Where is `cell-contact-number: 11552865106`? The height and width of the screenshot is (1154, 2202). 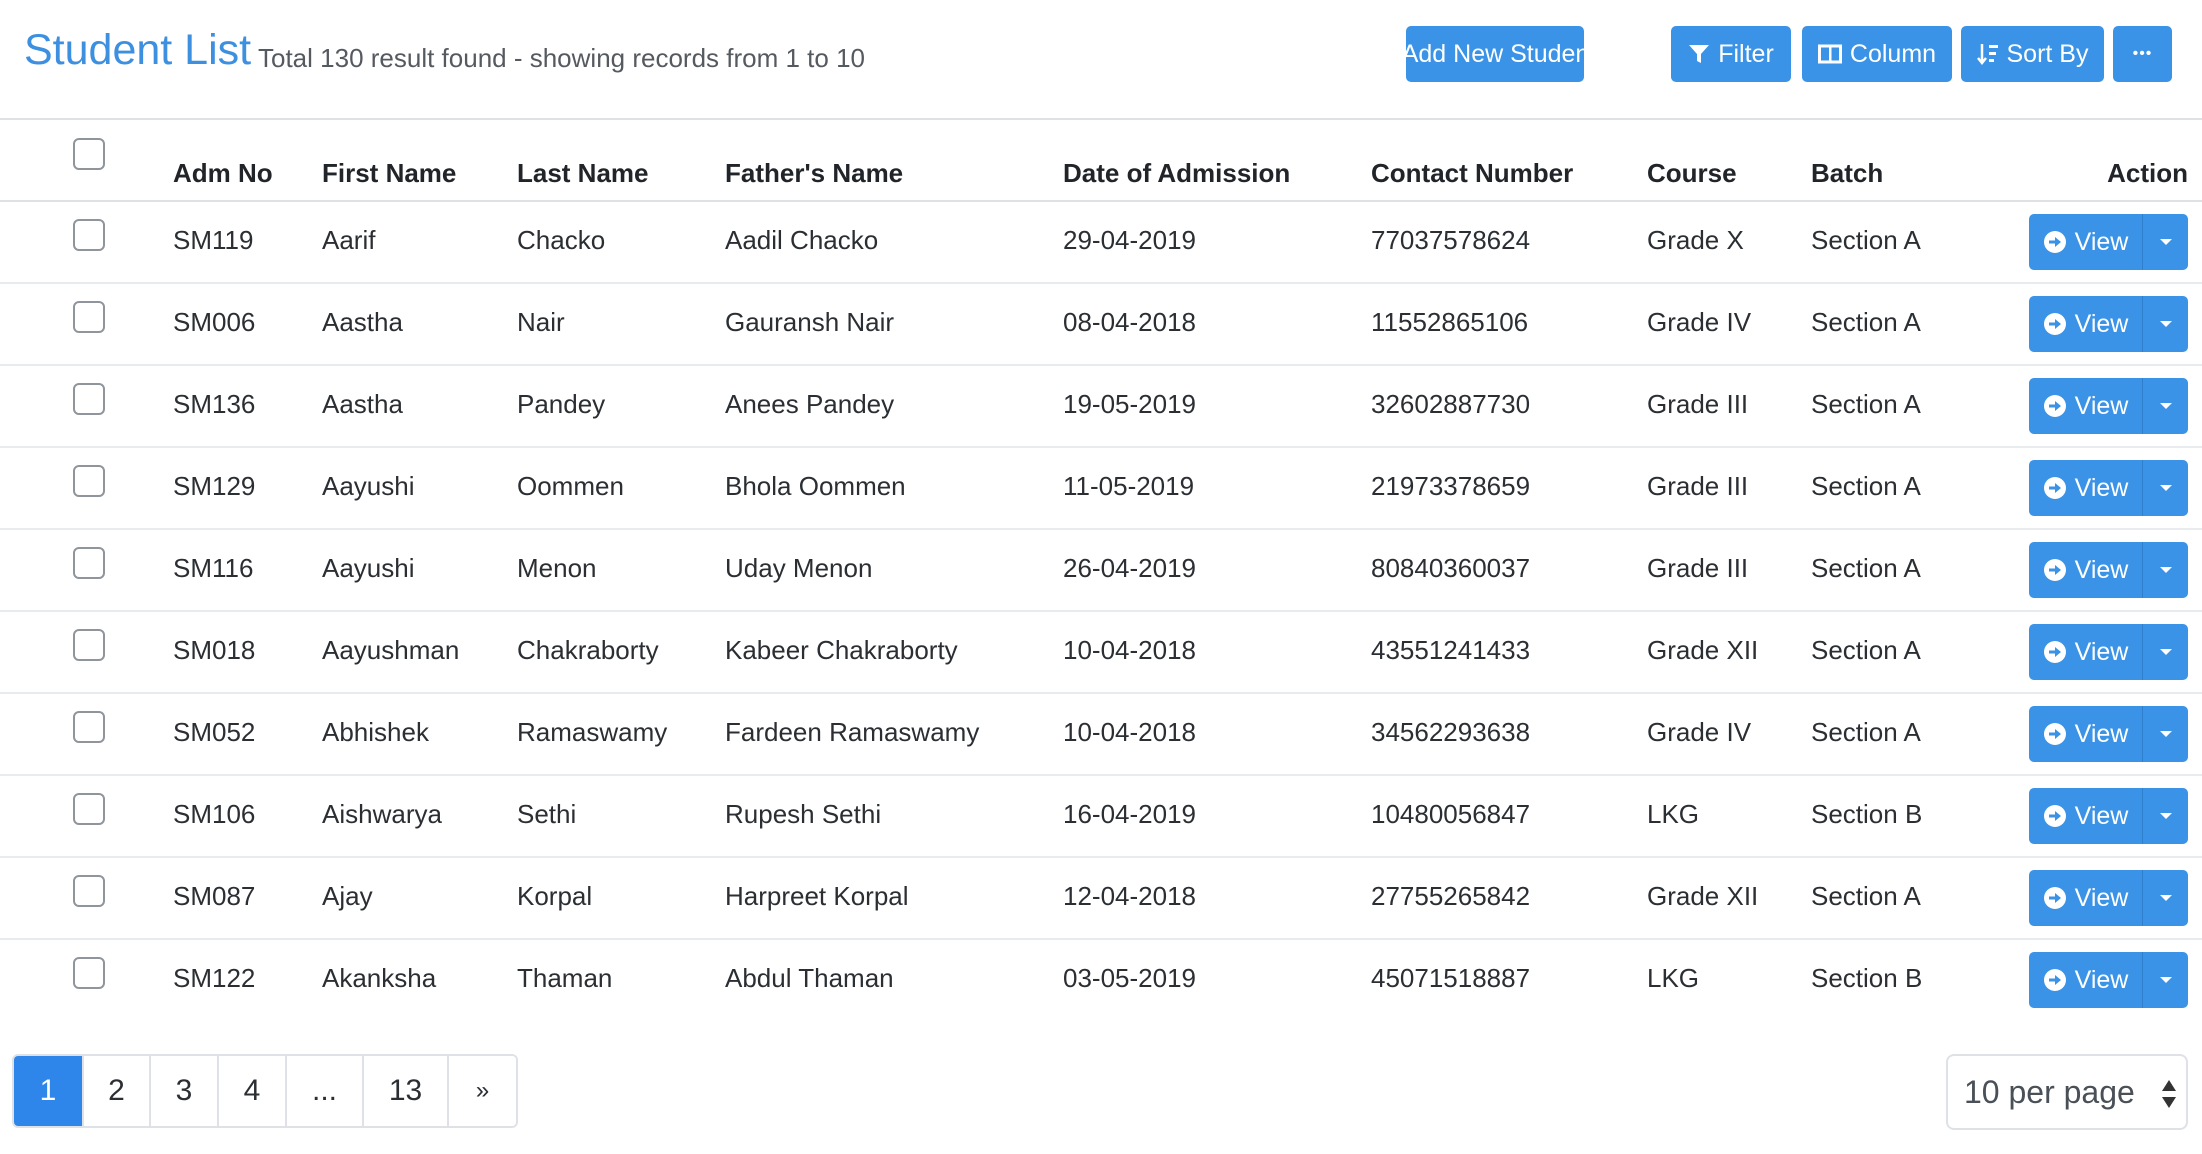 cell-contact-number: 11552865106 is located at coordinates (1450, 322).